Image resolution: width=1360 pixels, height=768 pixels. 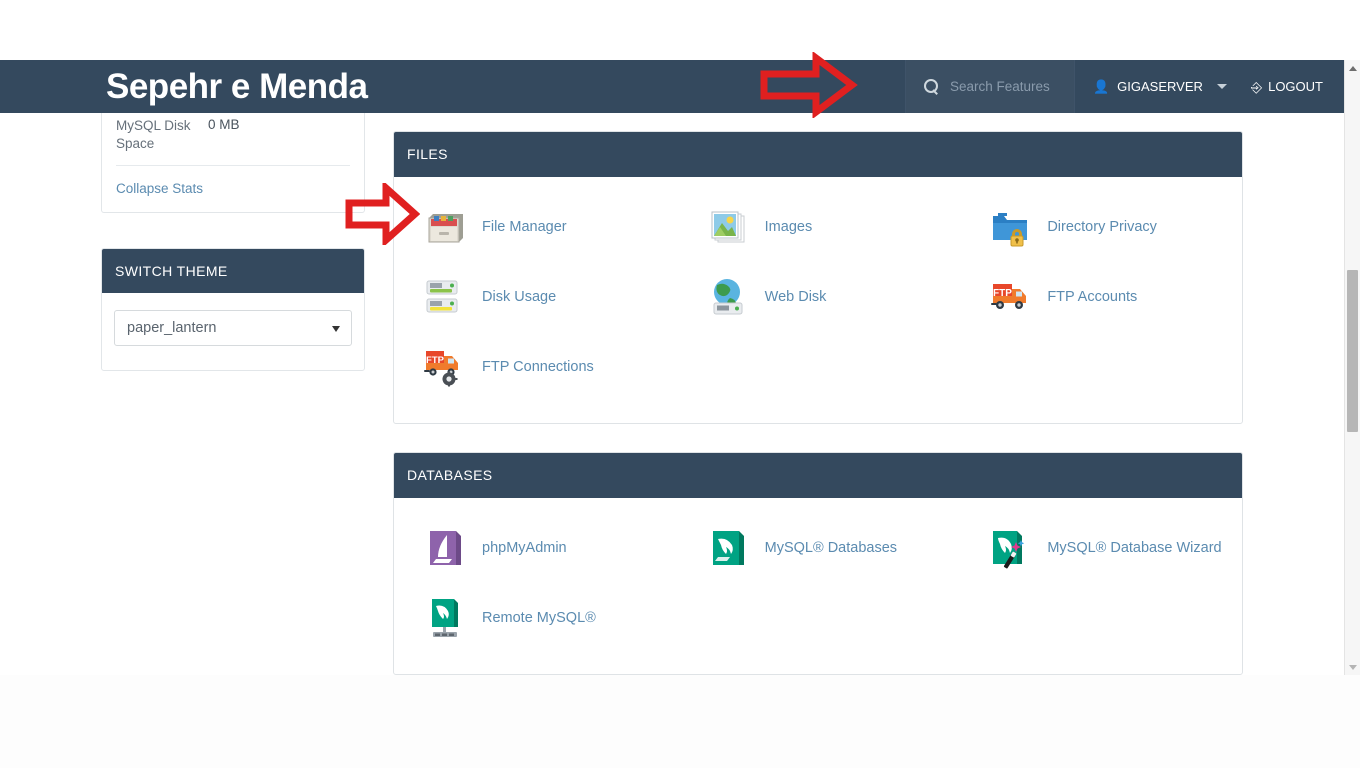 I want to click on tile-ftp-connections: FTP FTP Connections, so click(x=535, y=368).